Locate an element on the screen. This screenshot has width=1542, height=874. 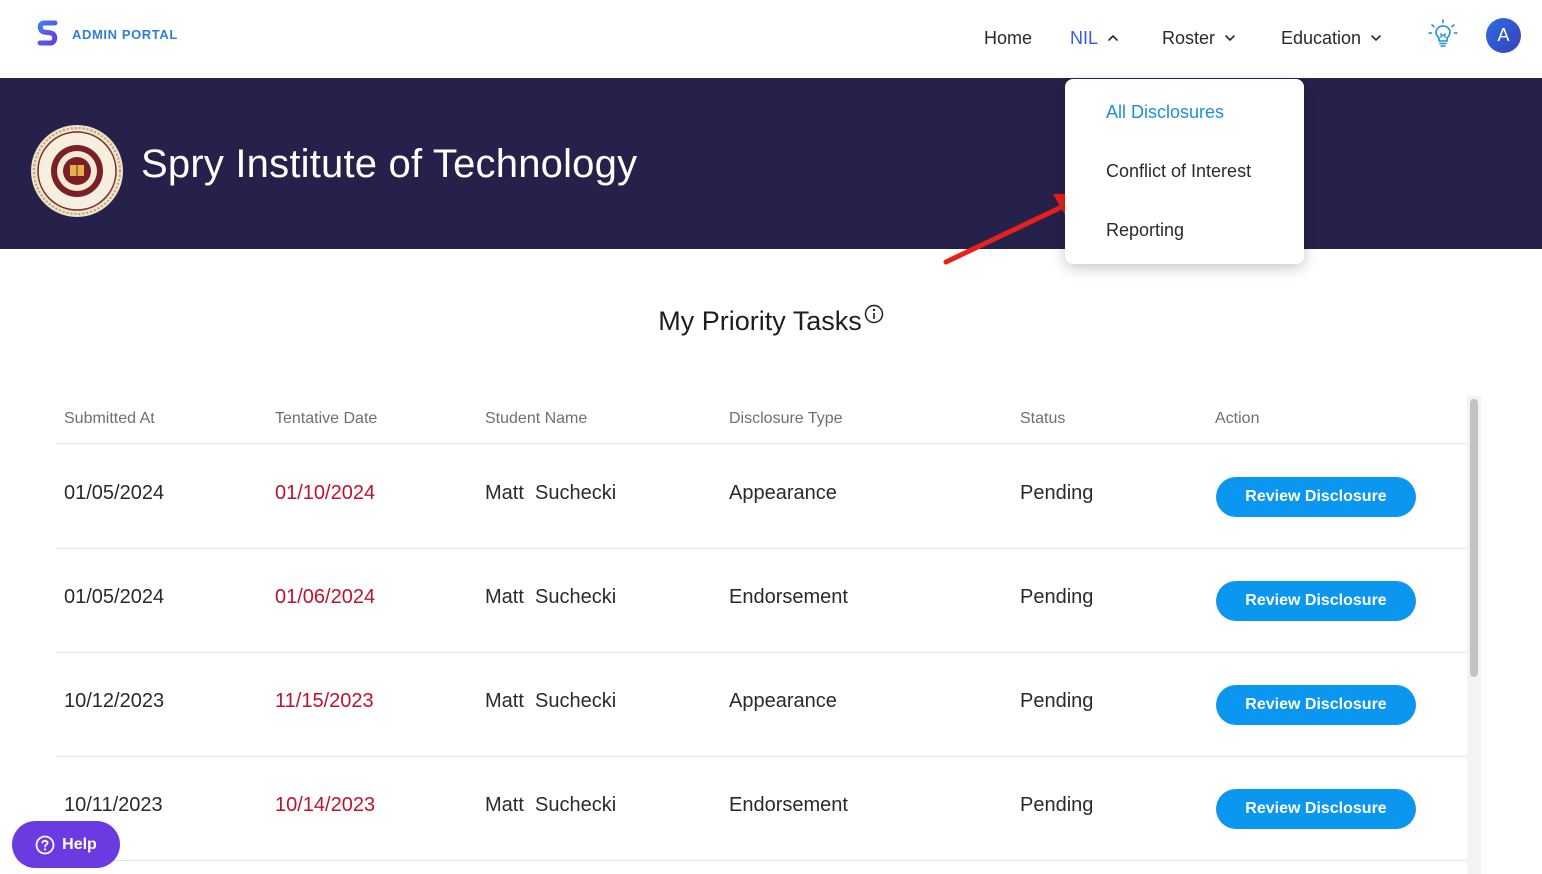
section-title: My Priority Tasks is located at coordinates (771, 320).